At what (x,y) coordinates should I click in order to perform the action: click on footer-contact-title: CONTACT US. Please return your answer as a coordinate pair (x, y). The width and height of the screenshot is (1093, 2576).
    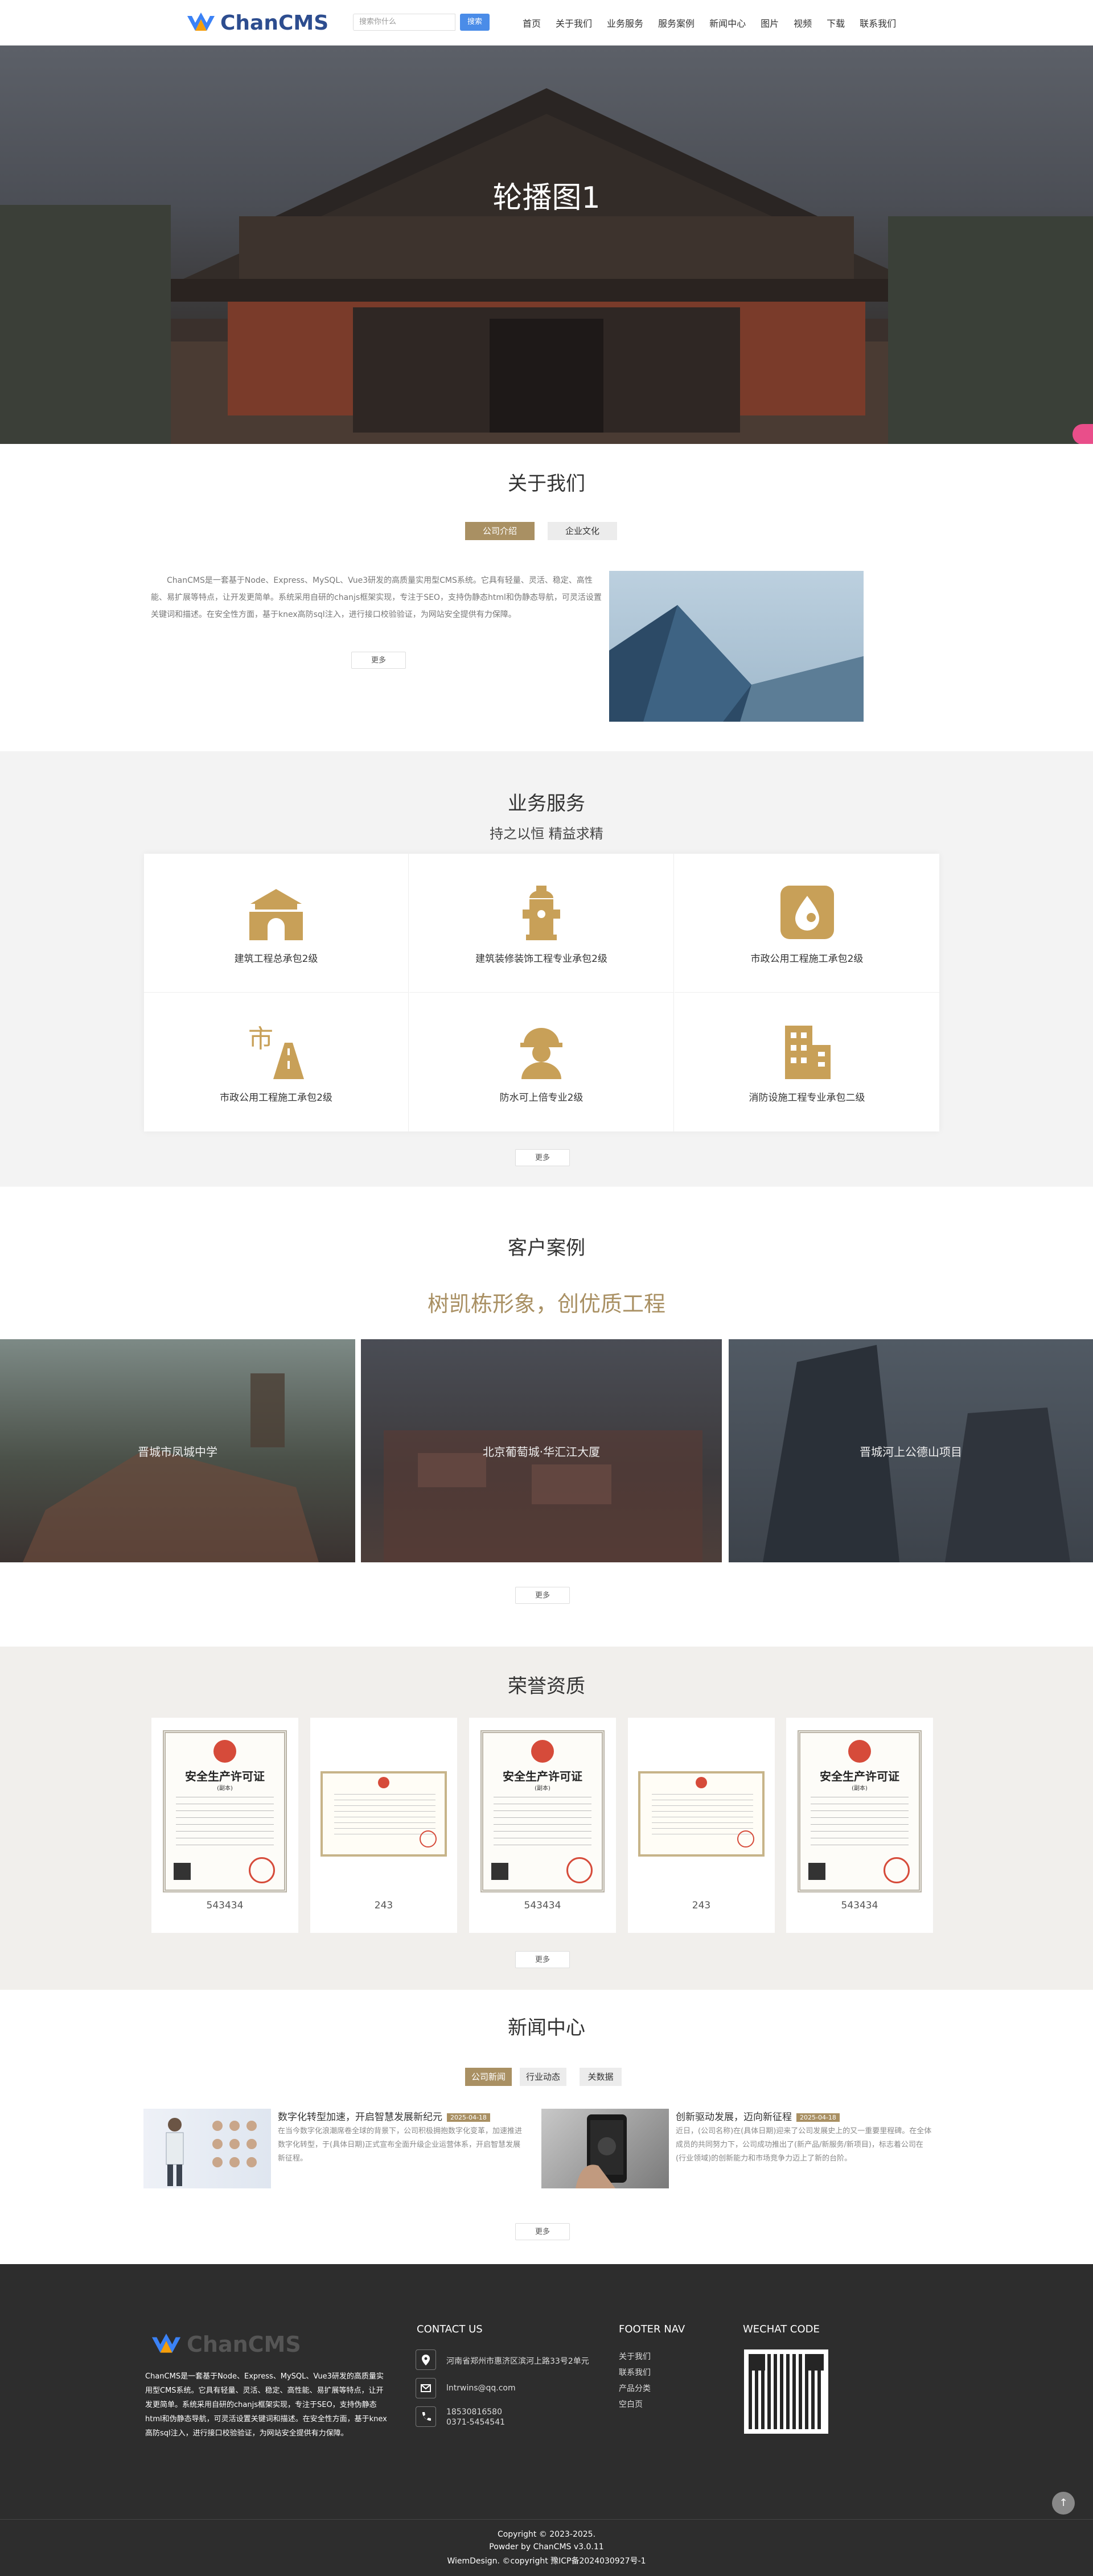
    Looking at the image, I should click on (450, 2329).